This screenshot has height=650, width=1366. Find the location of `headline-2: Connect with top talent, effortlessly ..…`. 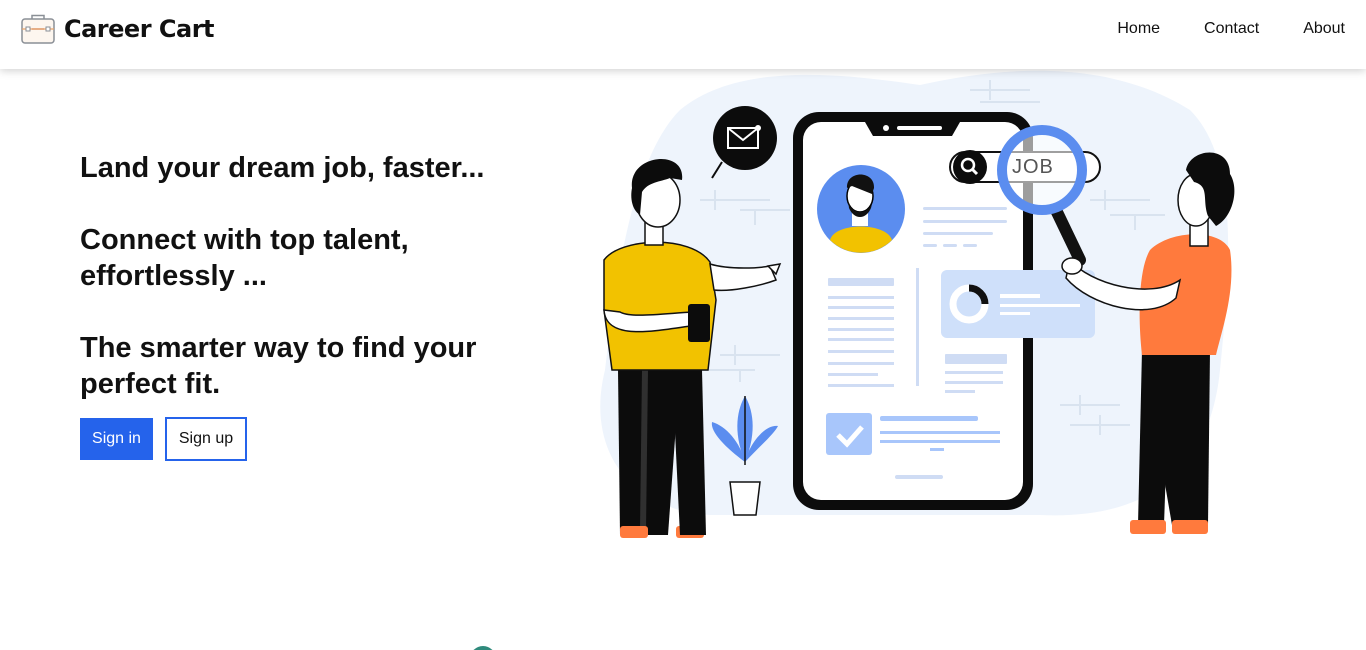

headline-2: Connect with top talent, effortlessly ..… is located at coordinates (244, 258).